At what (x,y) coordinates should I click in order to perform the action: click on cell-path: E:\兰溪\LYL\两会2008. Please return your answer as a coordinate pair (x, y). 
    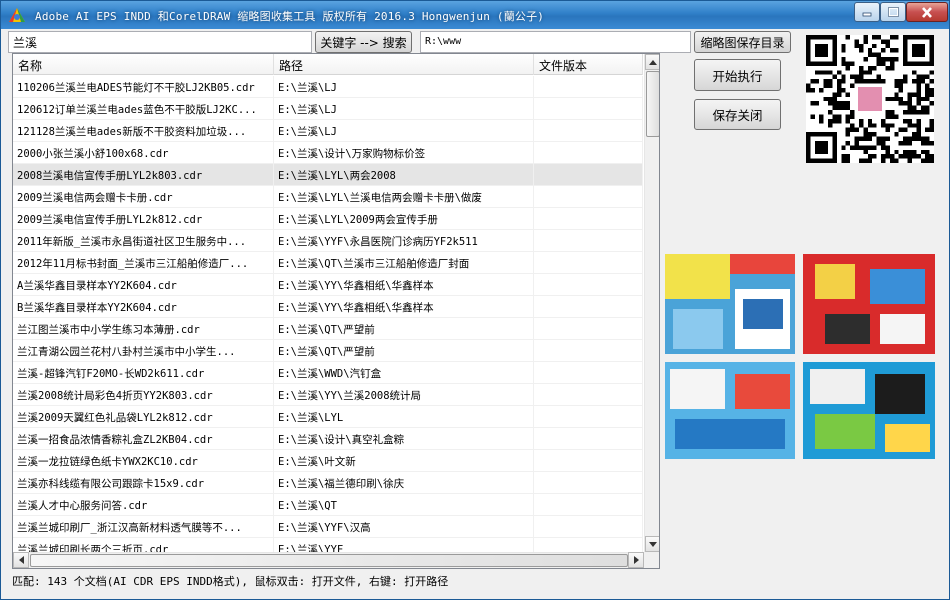
    Looking at the image, I should click on (404, 175).